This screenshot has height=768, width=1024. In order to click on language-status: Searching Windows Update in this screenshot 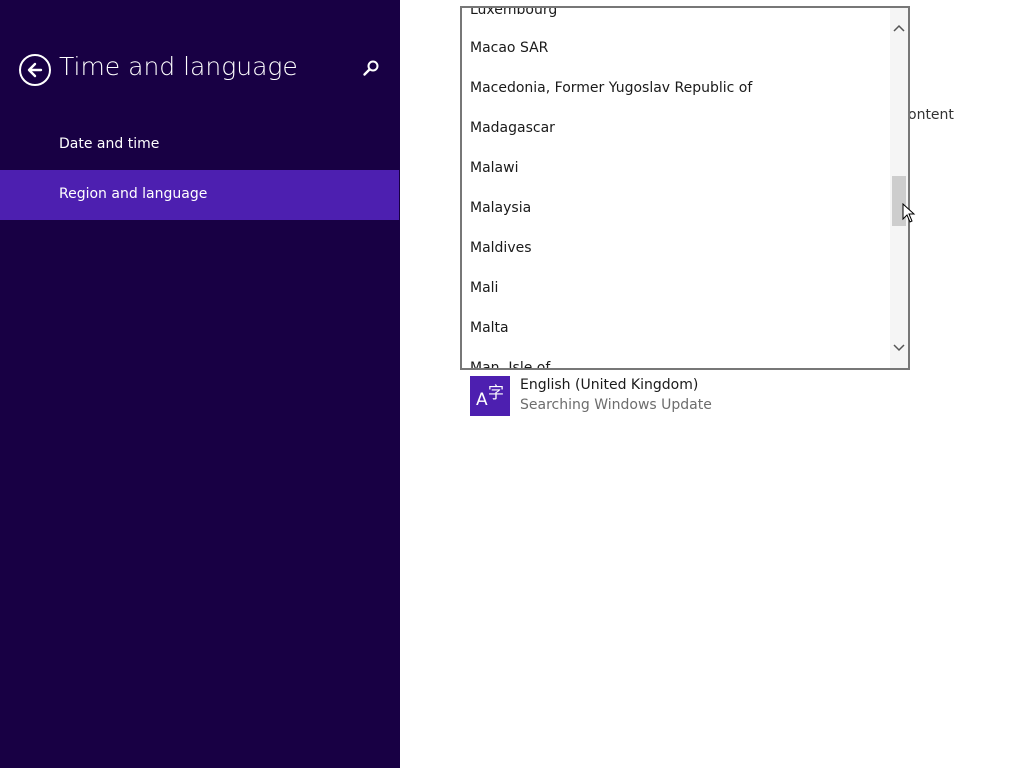, I will do `click(616, 405)`.